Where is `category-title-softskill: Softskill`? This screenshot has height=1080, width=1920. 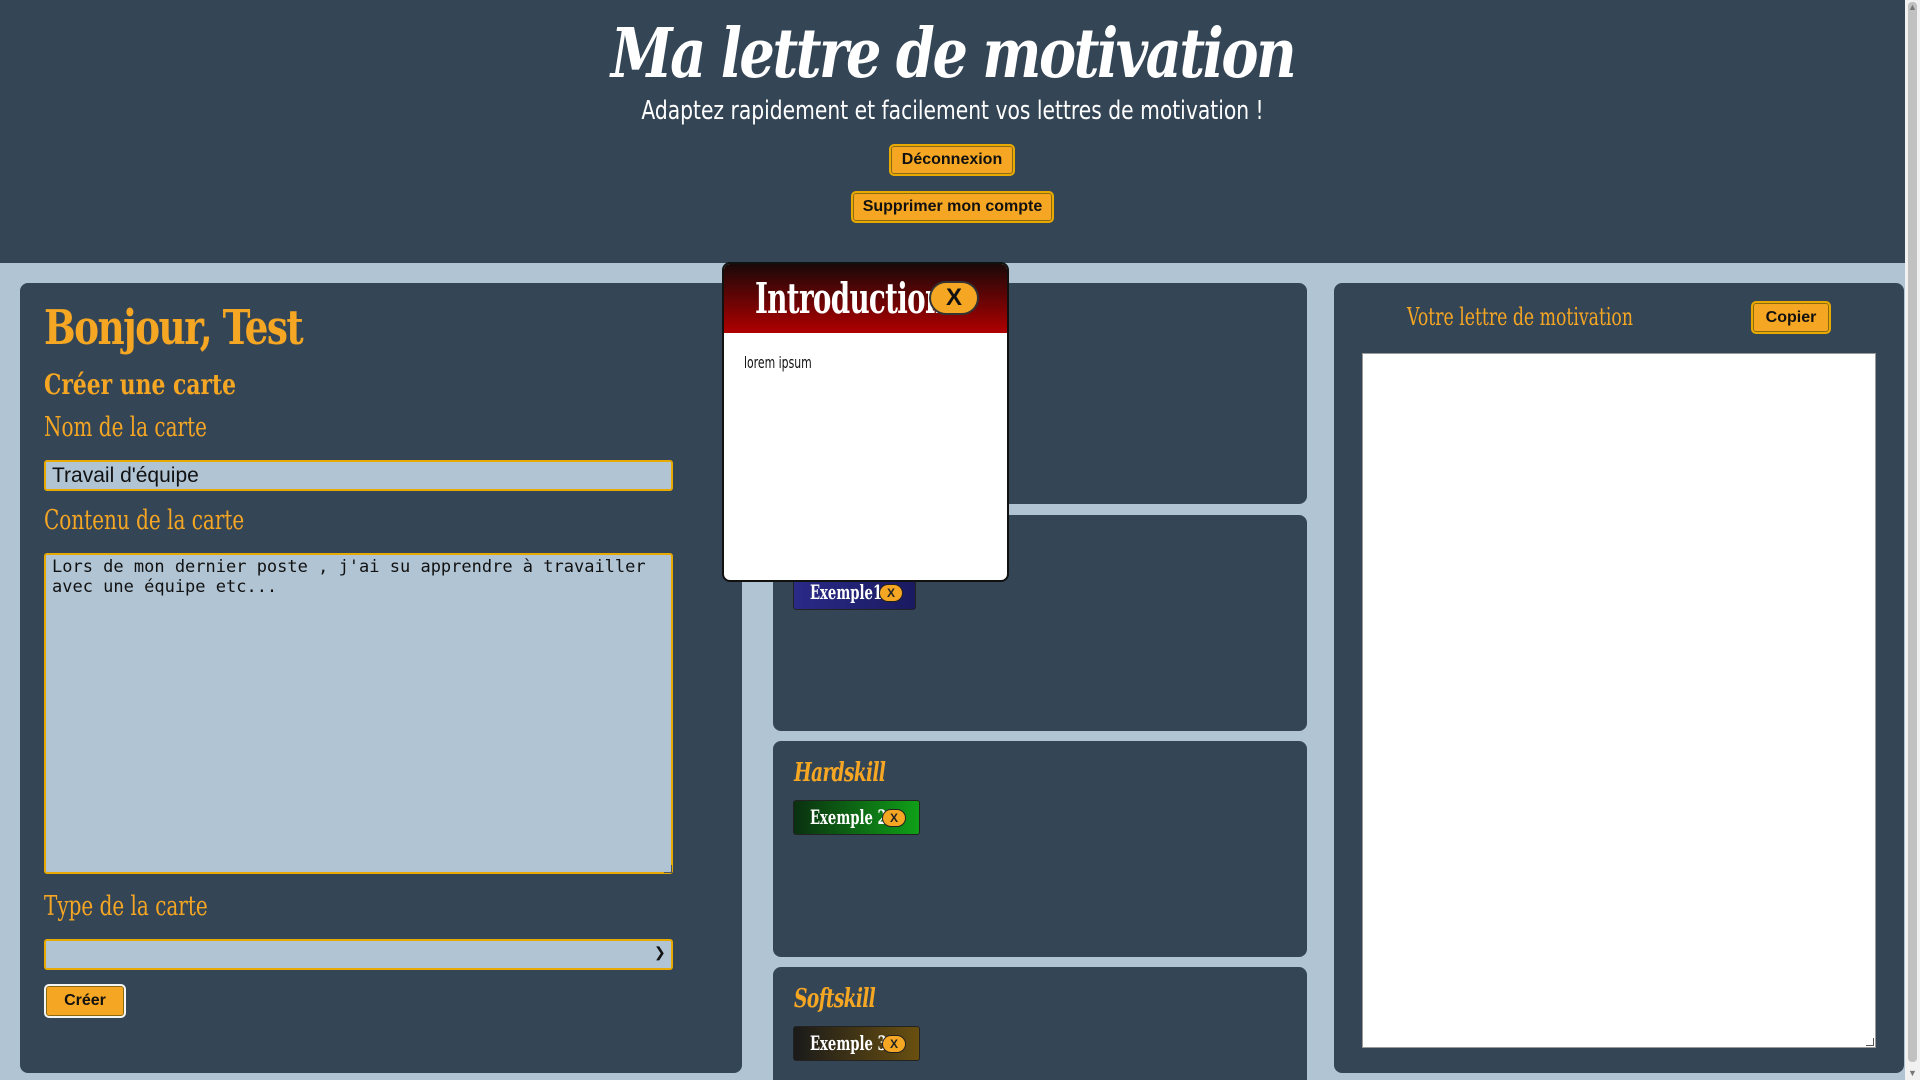 category-title-softskill: Softskill is located at coordinates (835, 999).